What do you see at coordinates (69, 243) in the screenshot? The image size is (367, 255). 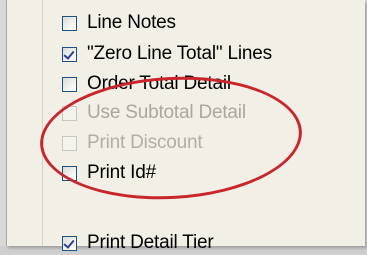 I see `print-detail-tier-checkbox` at bounding box center [69, 243].